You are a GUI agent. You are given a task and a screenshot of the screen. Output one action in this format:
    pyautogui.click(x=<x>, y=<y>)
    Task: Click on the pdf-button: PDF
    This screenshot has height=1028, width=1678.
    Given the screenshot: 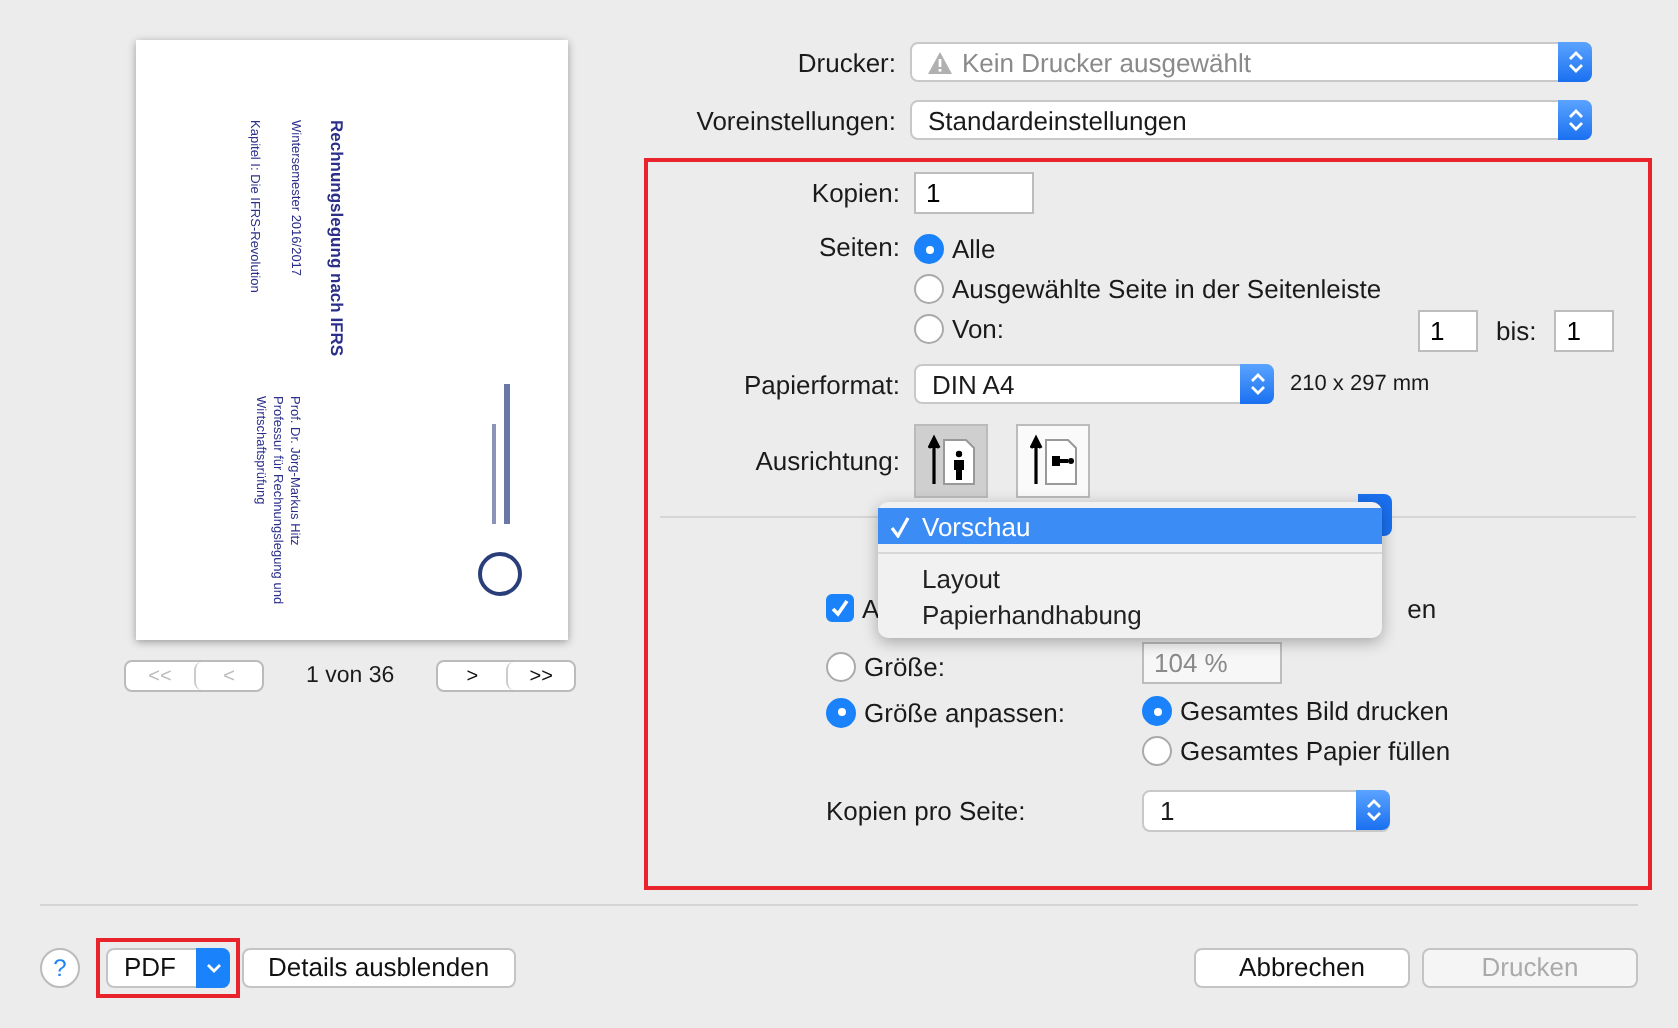 What is the action you would take?
    pyautogui.click(x=168, y=967)
    